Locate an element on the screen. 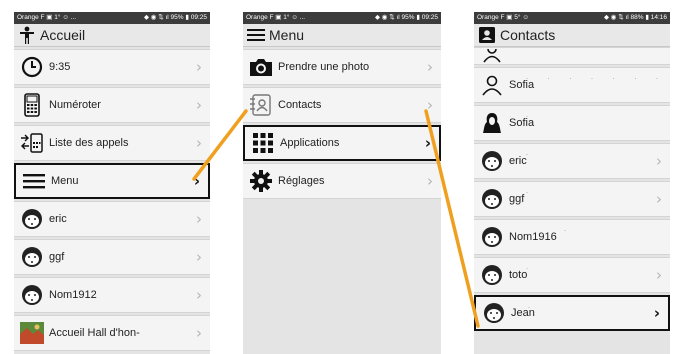  contact-card-icon is located at coordinates (487, 35).